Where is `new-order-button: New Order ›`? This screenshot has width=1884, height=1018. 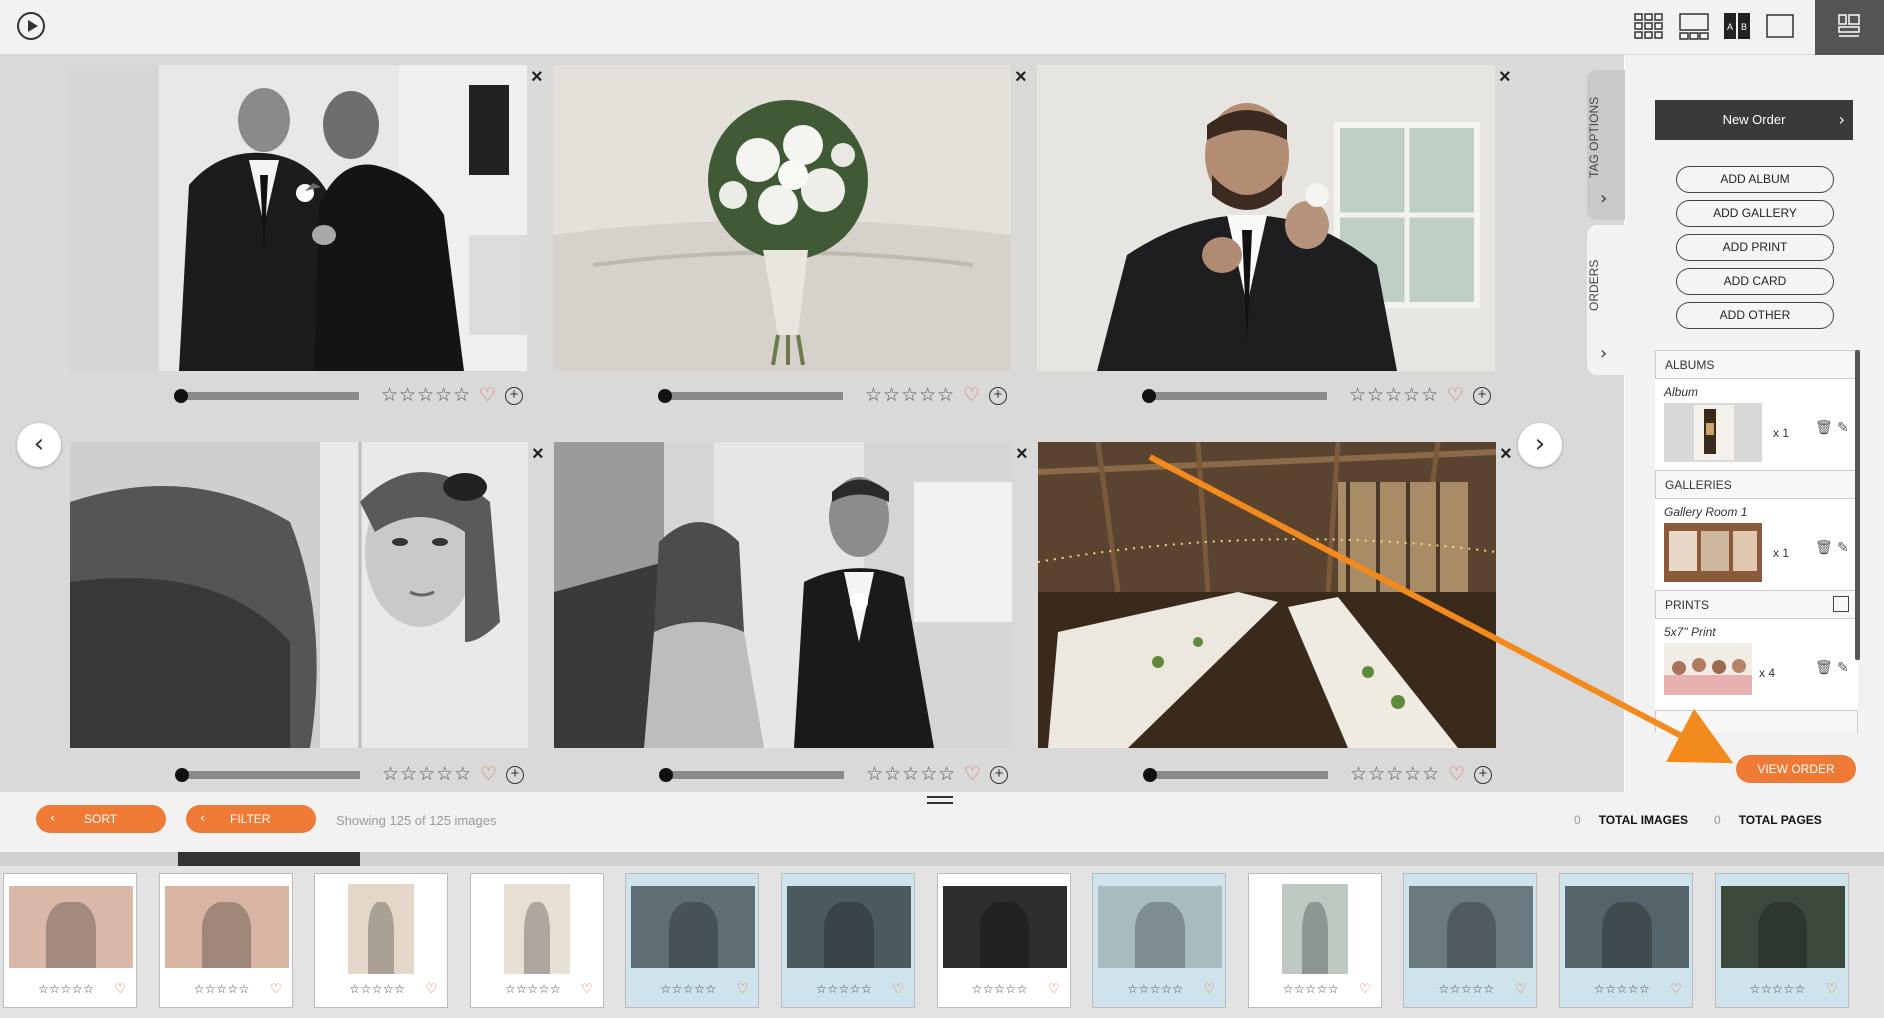
new-order-button: New Order › is located at coordinates (1754, 120).